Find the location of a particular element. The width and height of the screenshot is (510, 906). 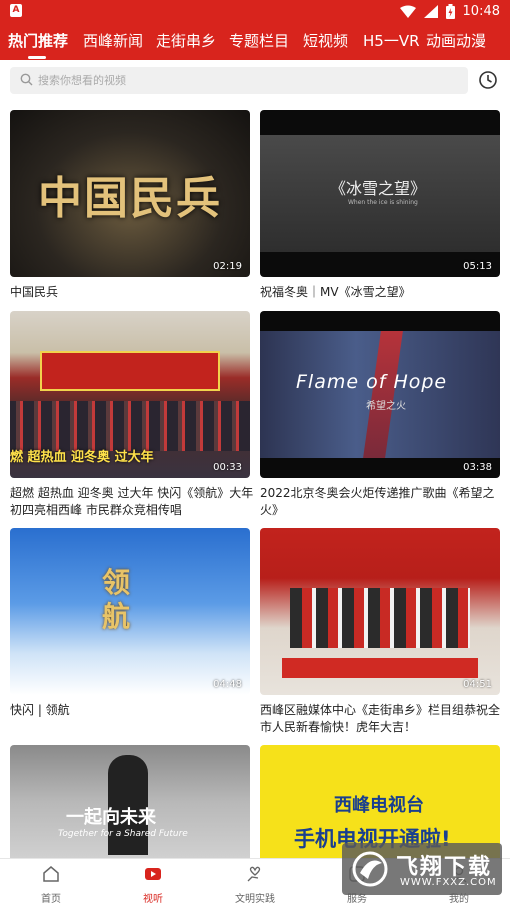

active-tab-indicator is located at coordinates (37, 57).